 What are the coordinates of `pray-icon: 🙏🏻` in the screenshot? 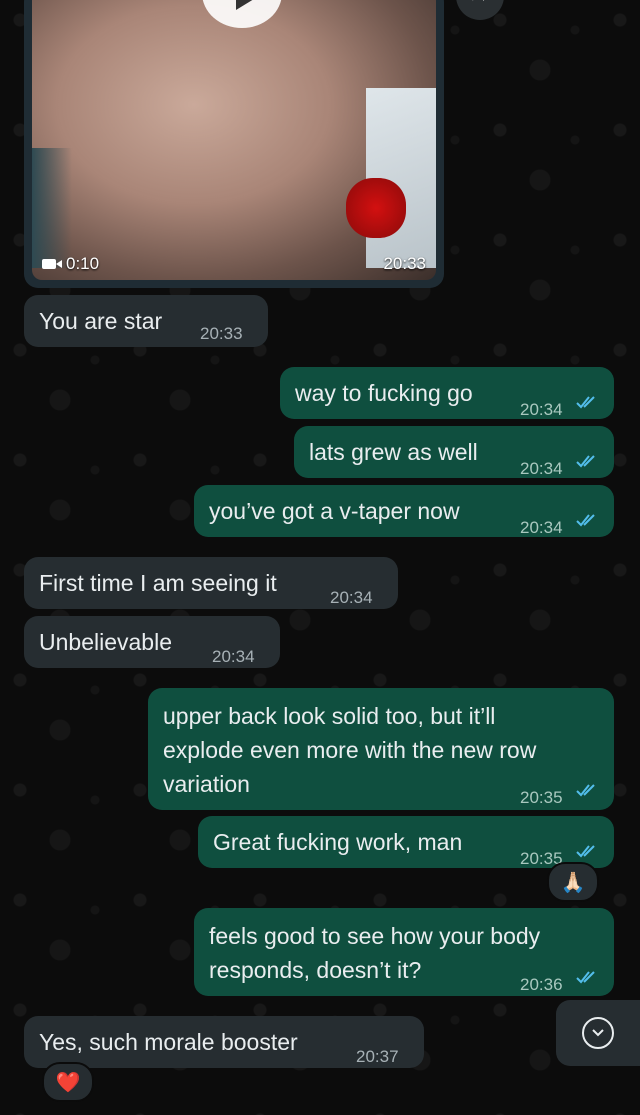 It's located at (573, 882).